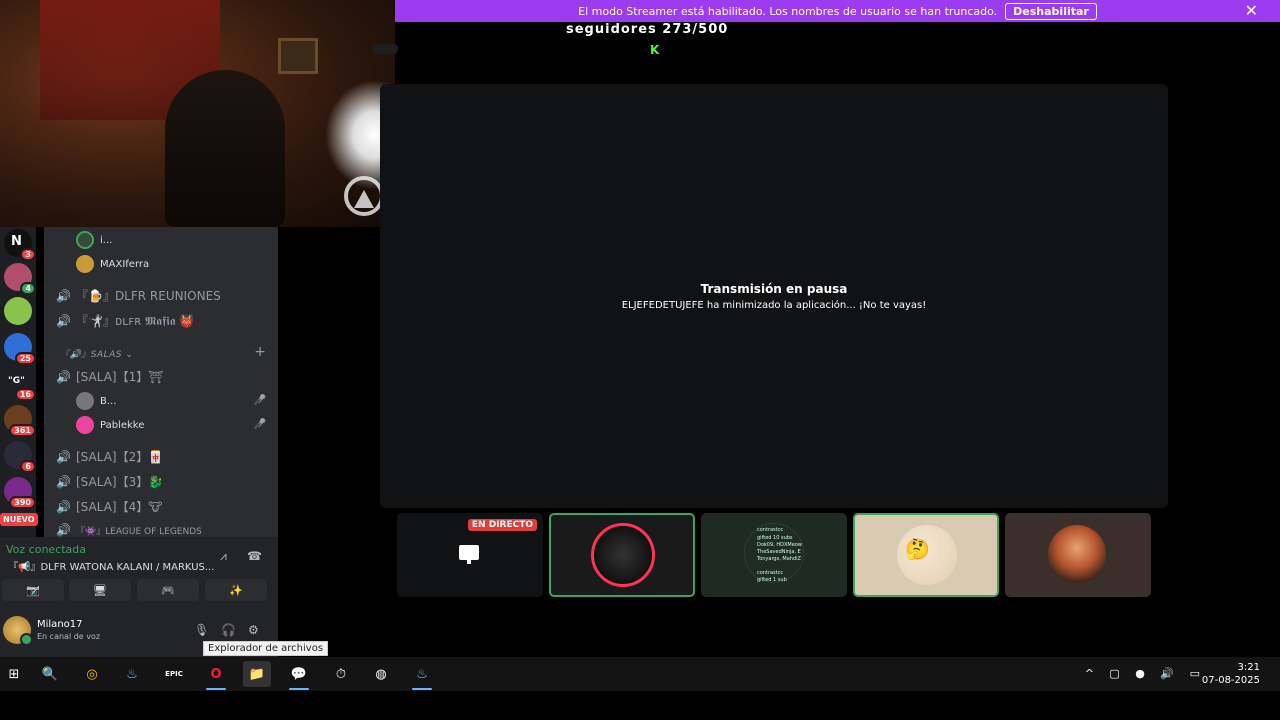 This screenshot has height=720, width=1280. I want to click on camera-button: 📷̸, so click(33, 590).